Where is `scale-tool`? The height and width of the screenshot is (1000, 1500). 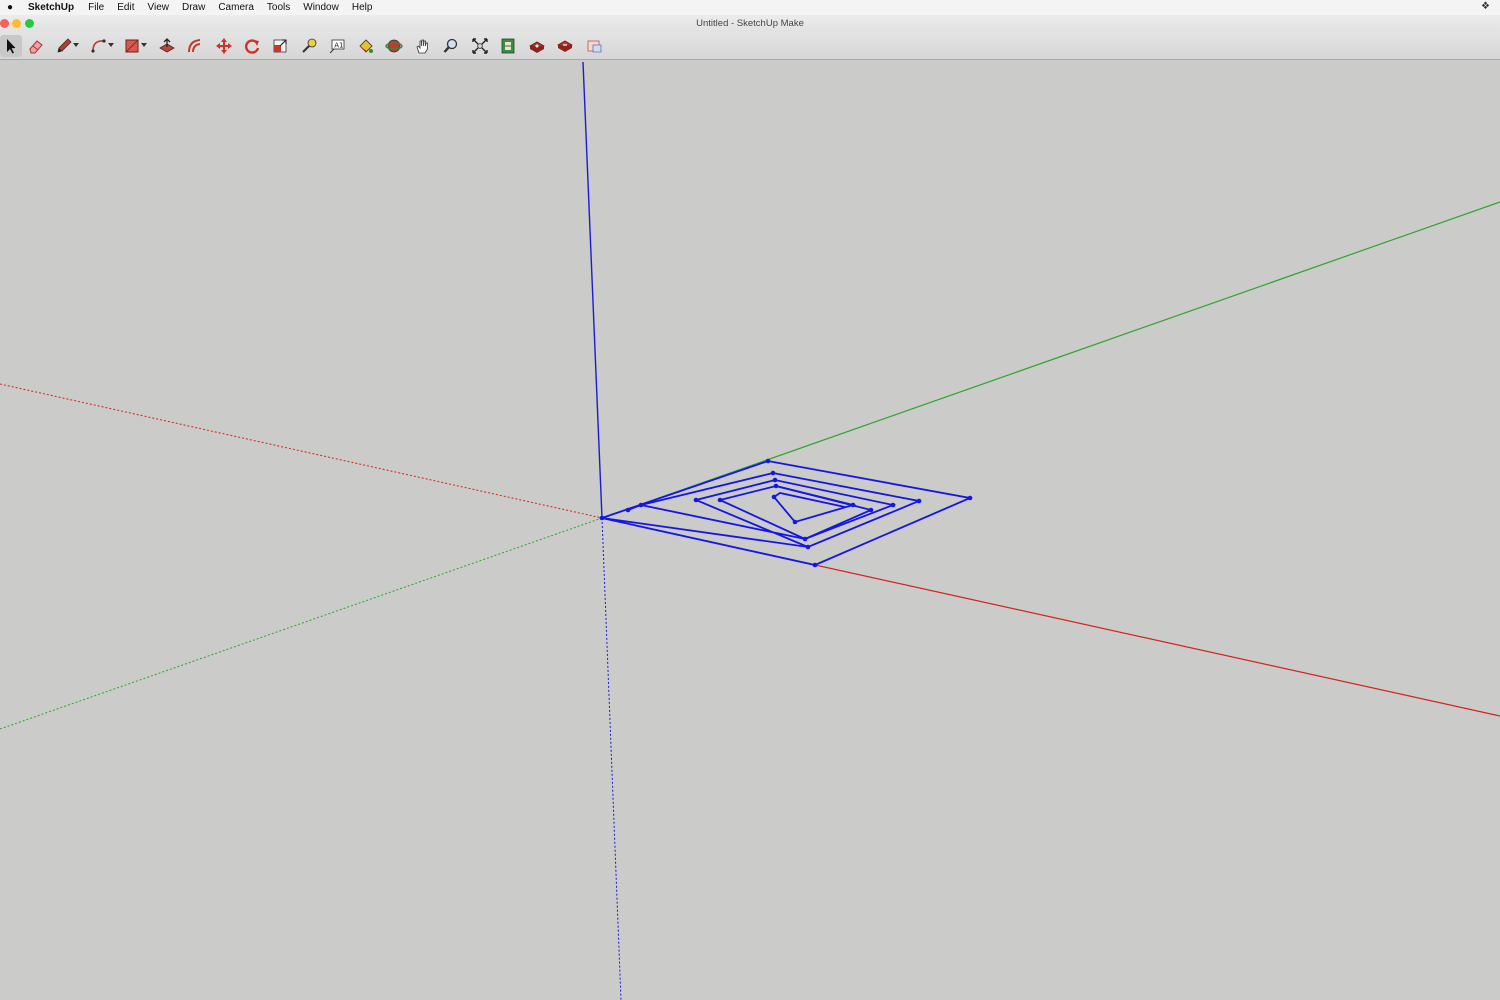
scale-tool is located at coordinates (280, 46).